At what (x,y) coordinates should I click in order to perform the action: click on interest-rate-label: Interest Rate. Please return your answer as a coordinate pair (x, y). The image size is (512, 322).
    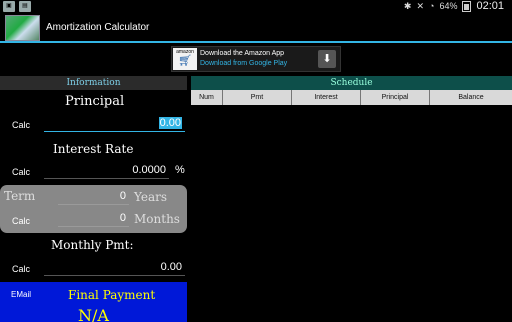
    Looking at the image, I should click on (93, 149).